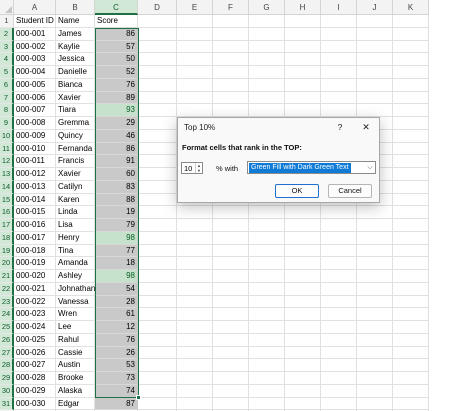  Describe the element at coordinates (35, 365) in the screenshot. I see `student-id-cell: 000-027` at that location.